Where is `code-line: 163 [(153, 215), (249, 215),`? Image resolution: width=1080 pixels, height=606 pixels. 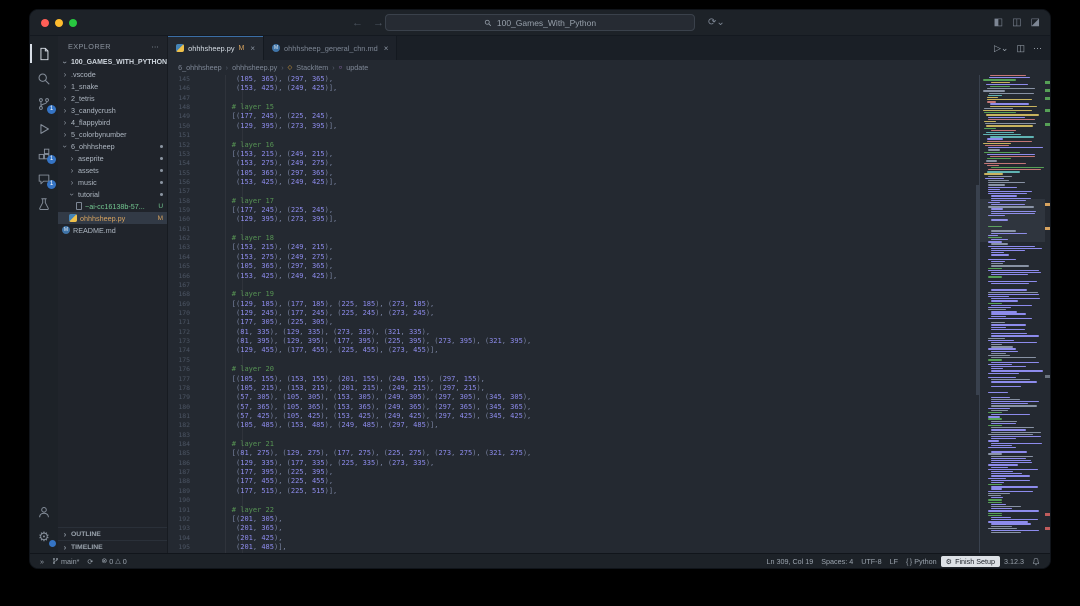 code-line: 163 [(153, 215), (249, 215), is located at coordinates (573, 247).